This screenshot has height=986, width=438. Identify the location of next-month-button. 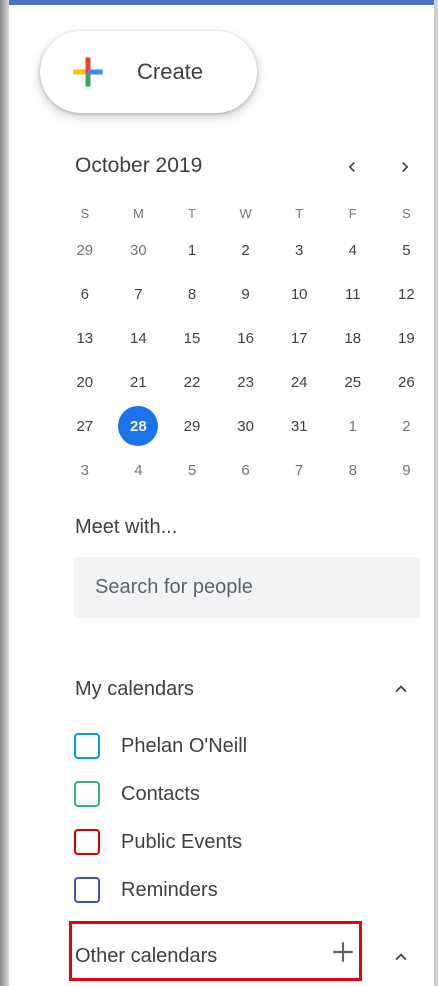
(405, 167).